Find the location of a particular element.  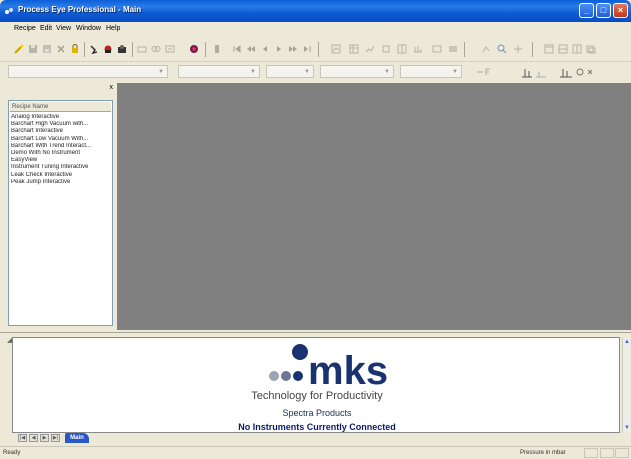

bars-icon is located at coordinates (453, 49).